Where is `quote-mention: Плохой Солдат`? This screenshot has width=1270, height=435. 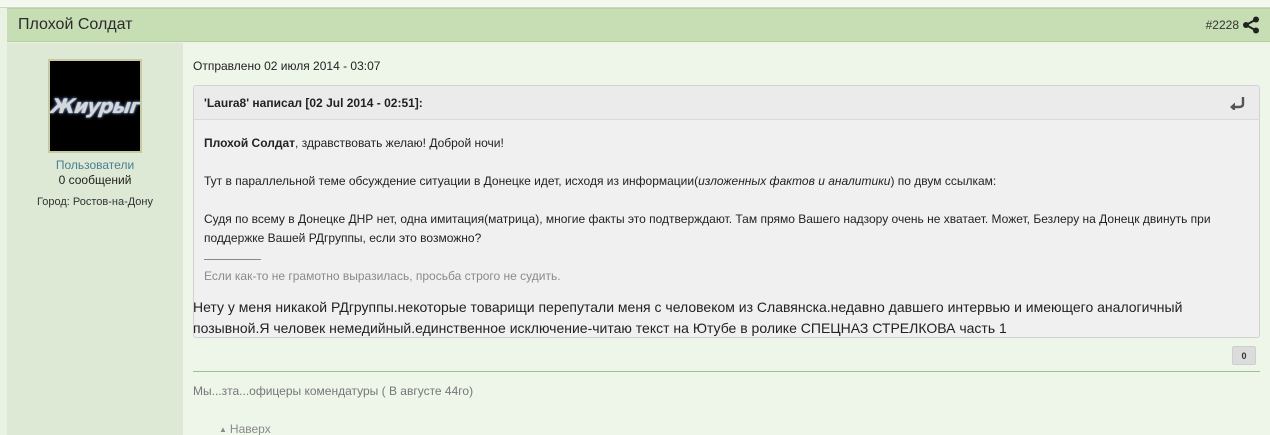
quote-mention: Плохой Солдат is located at coordinates (250, 143).